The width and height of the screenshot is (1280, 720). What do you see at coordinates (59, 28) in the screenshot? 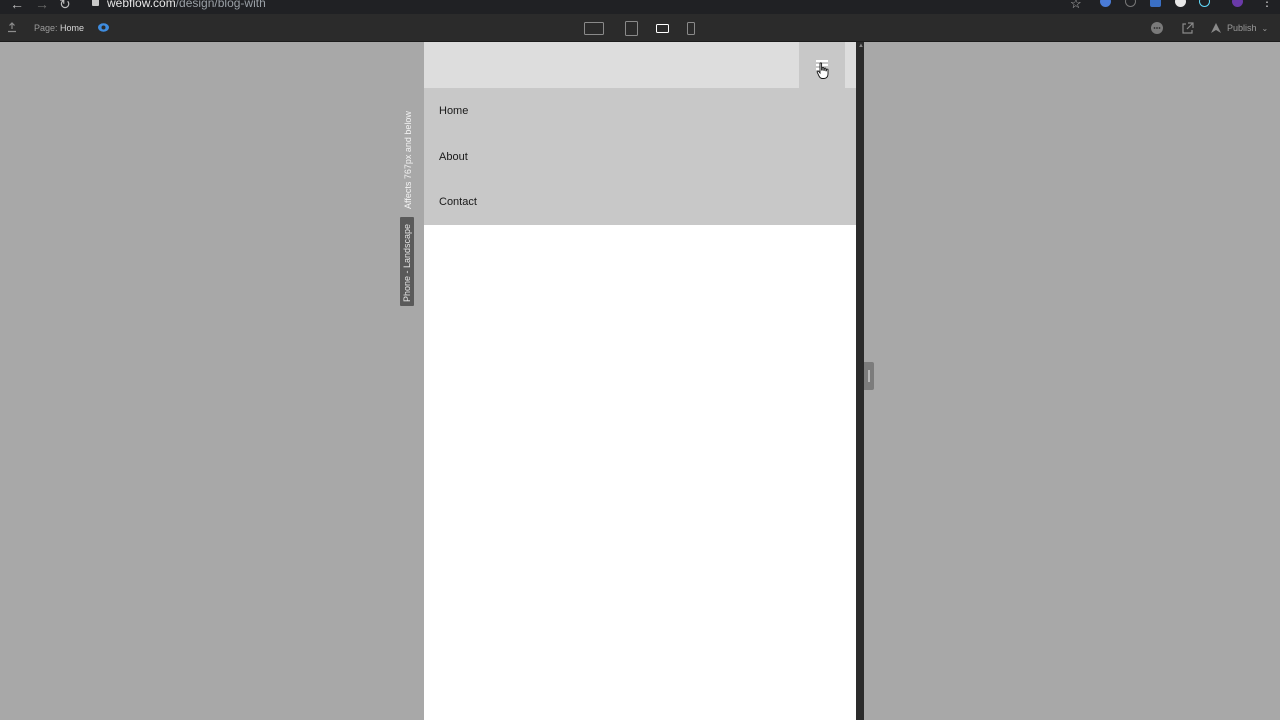
I see `page-selector: Page: Home` at bounding box center [59, 28].